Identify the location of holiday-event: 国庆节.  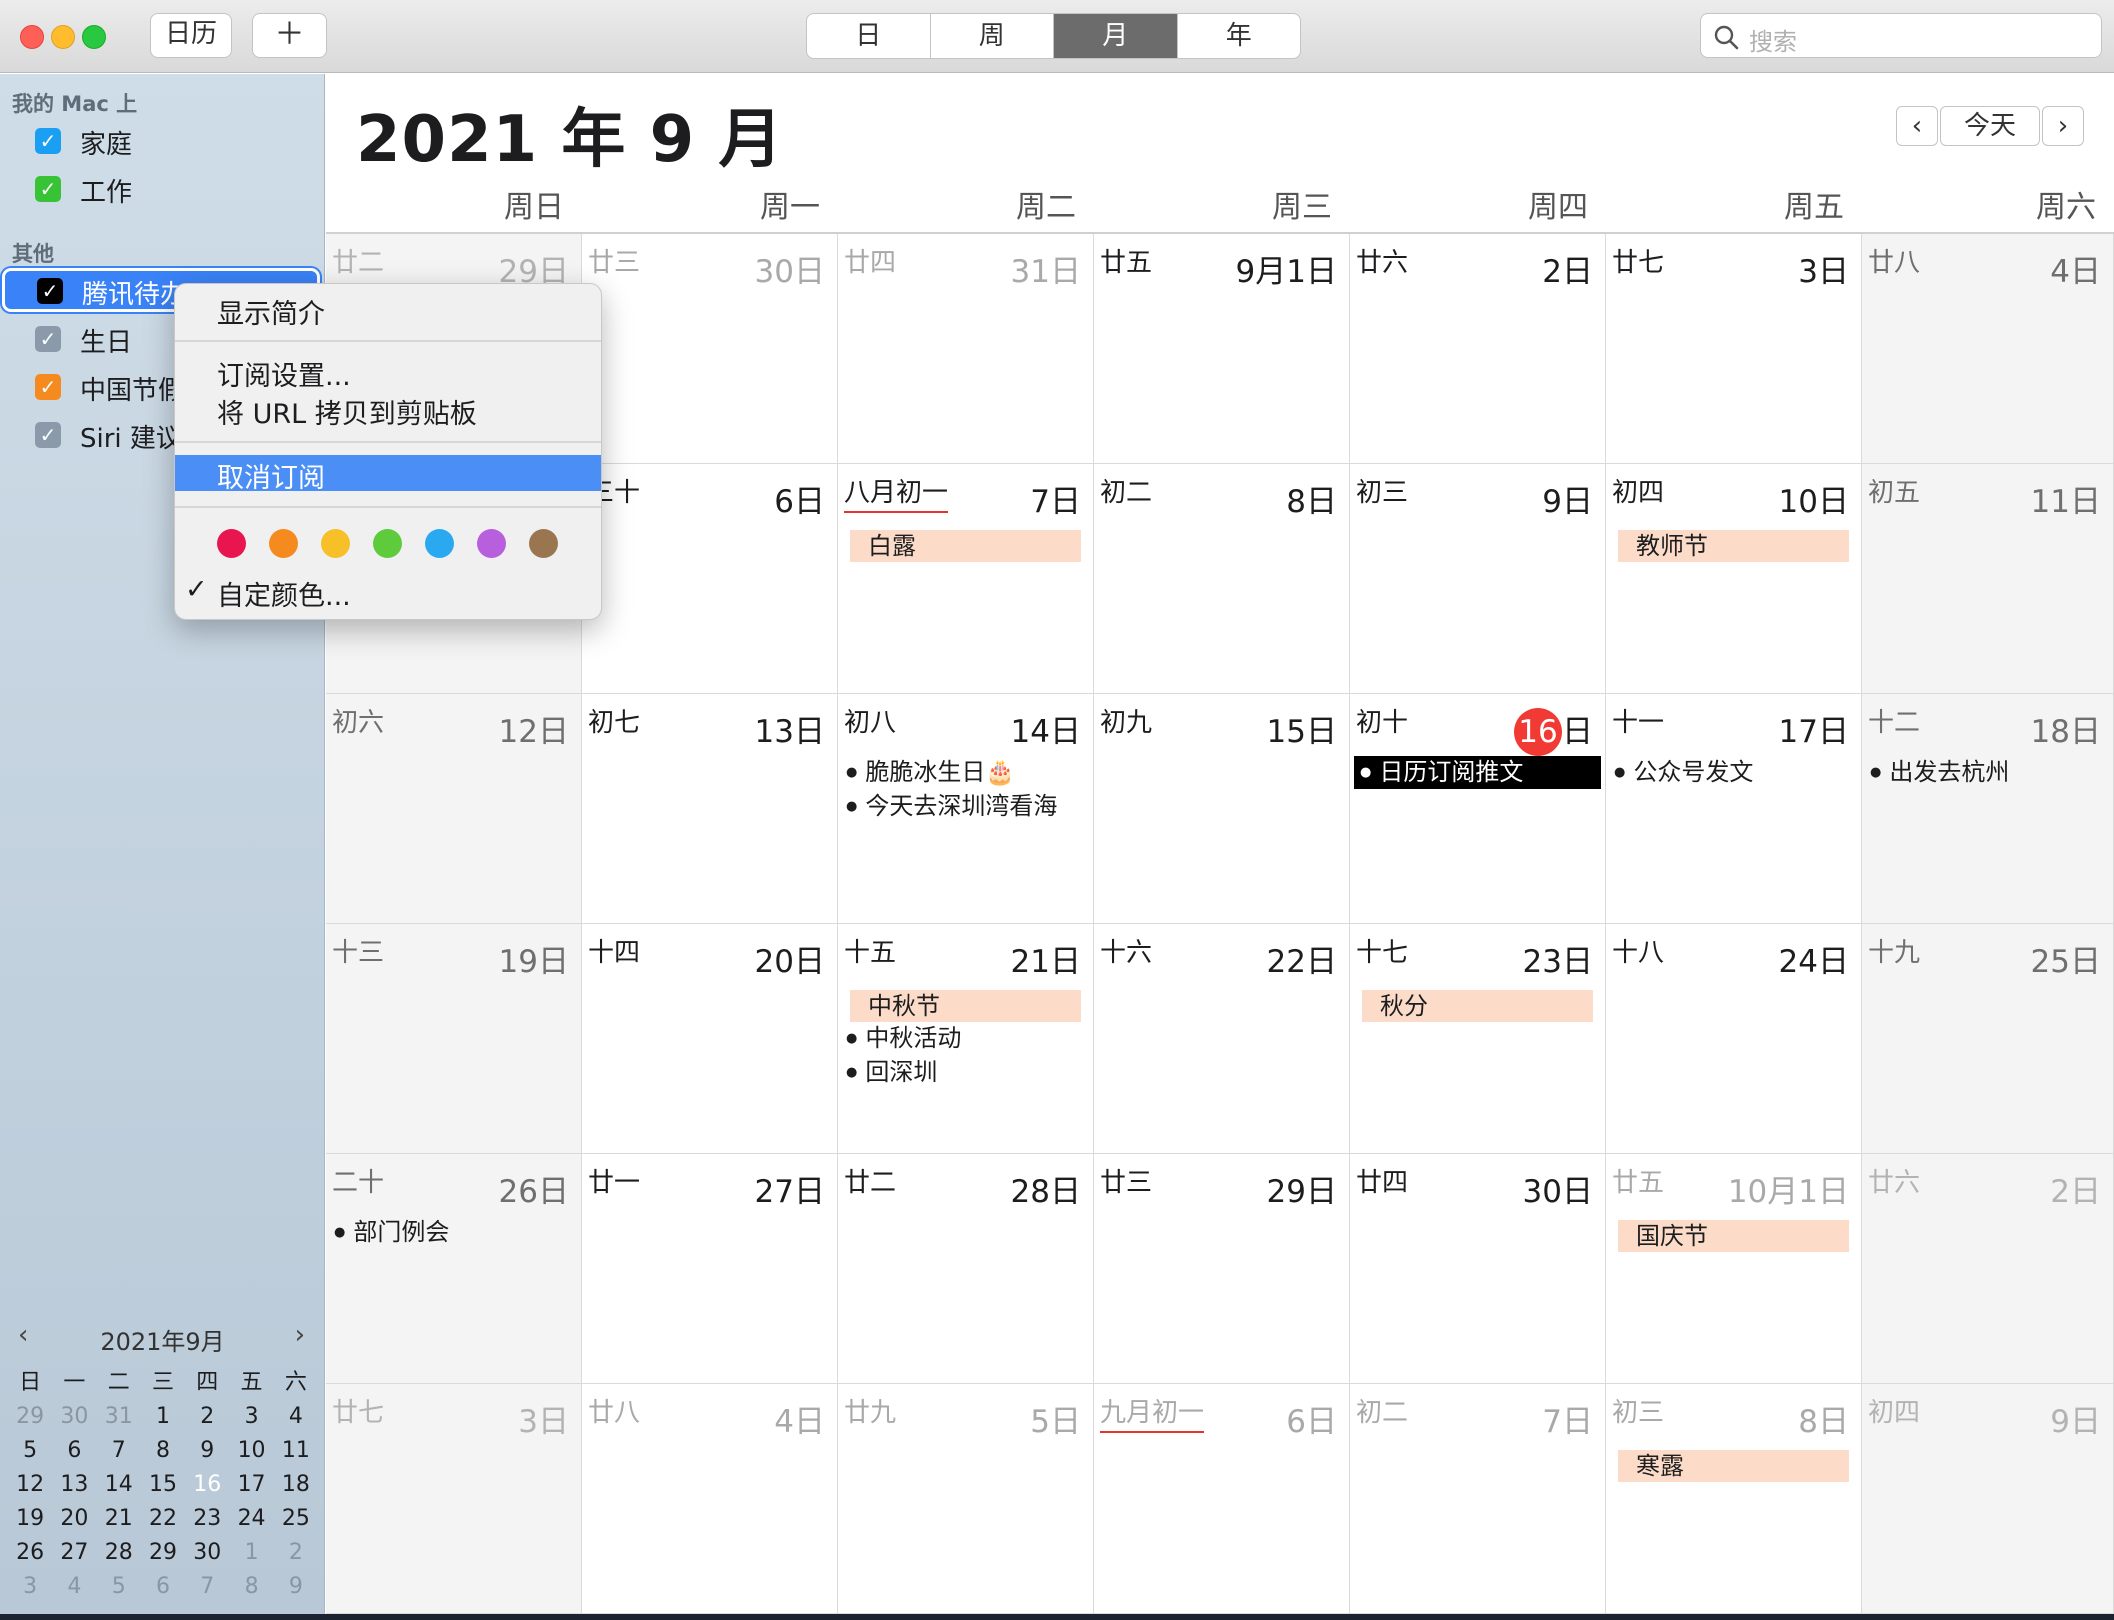
(1733, 1236).